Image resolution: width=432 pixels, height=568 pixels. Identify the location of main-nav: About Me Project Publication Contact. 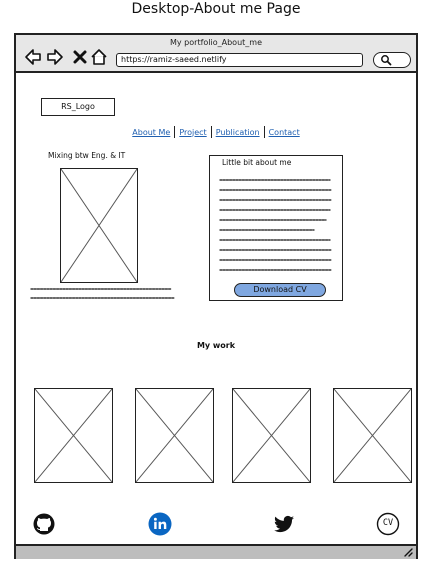
(216, 132).